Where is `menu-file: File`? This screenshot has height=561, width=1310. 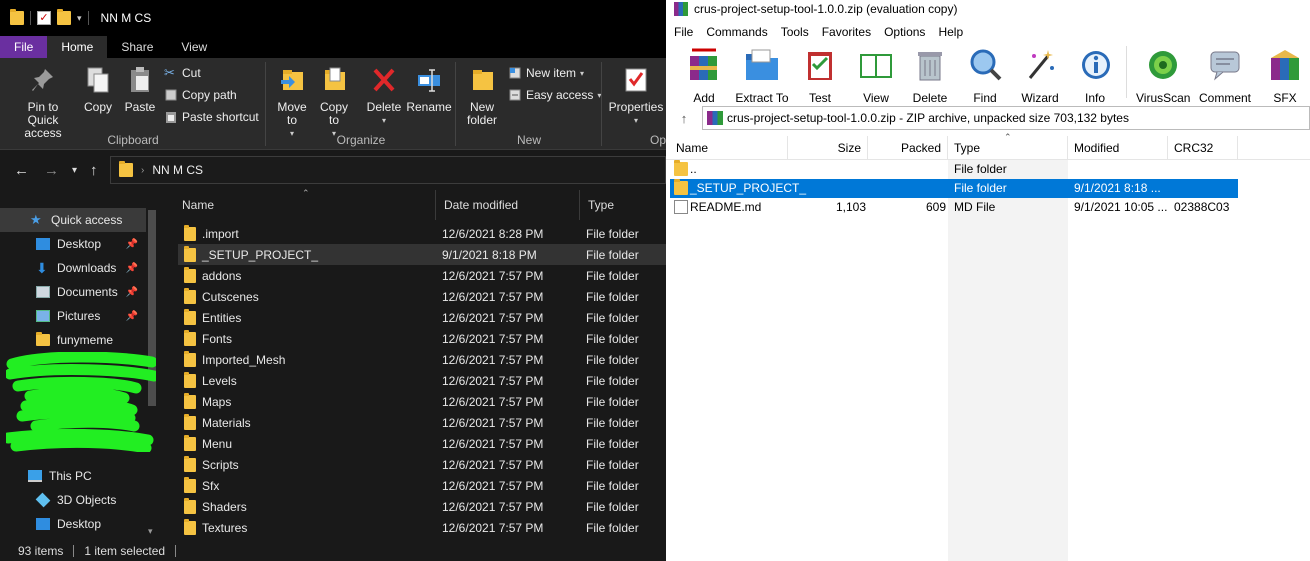 menu-file: File is located at coordinates (683, 32).